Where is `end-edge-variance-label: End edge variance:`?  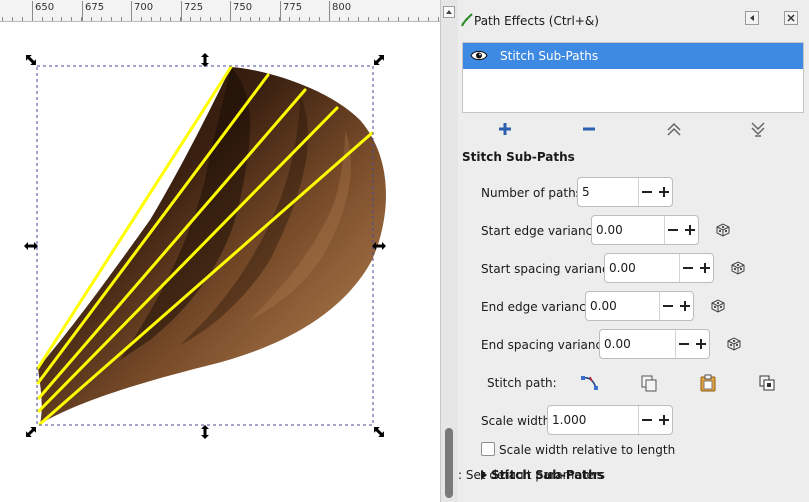
end-edge-variance-label: End edge variance: is located at coordinates (539, 307).